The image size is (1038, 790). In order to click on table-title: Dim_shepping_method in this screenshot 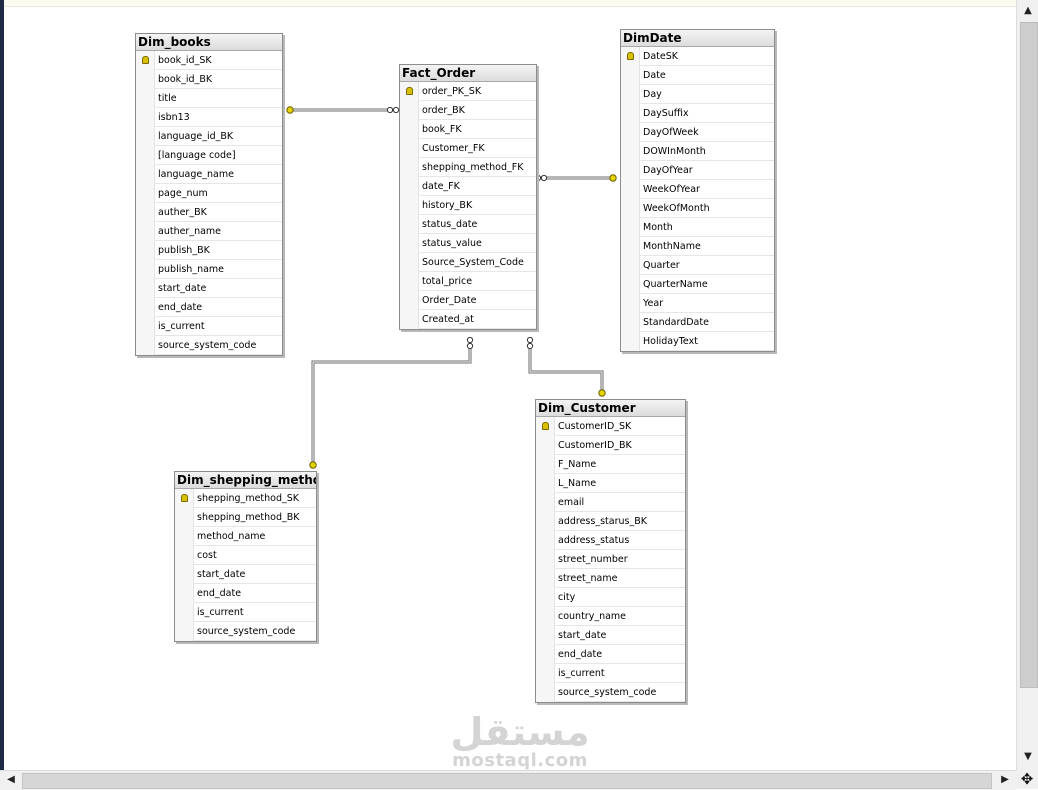, I will do `click(245, 480)`.